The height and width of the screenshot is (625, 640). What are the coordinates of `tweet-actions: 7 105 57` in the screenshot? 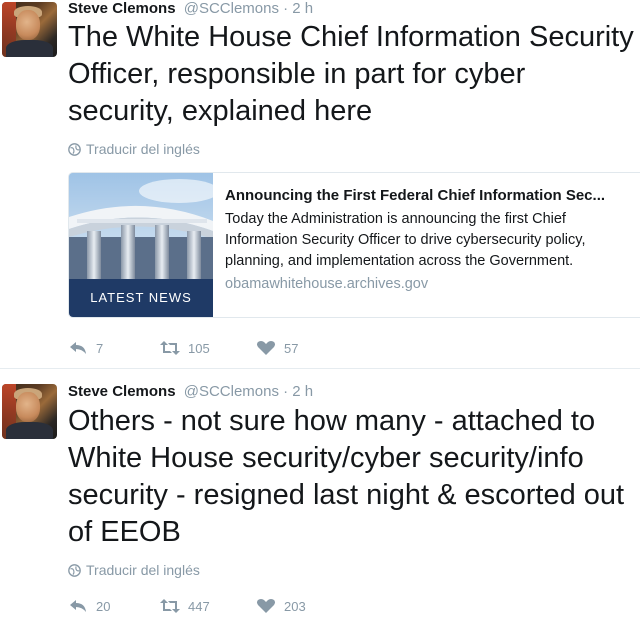 It's located at (183, 348).